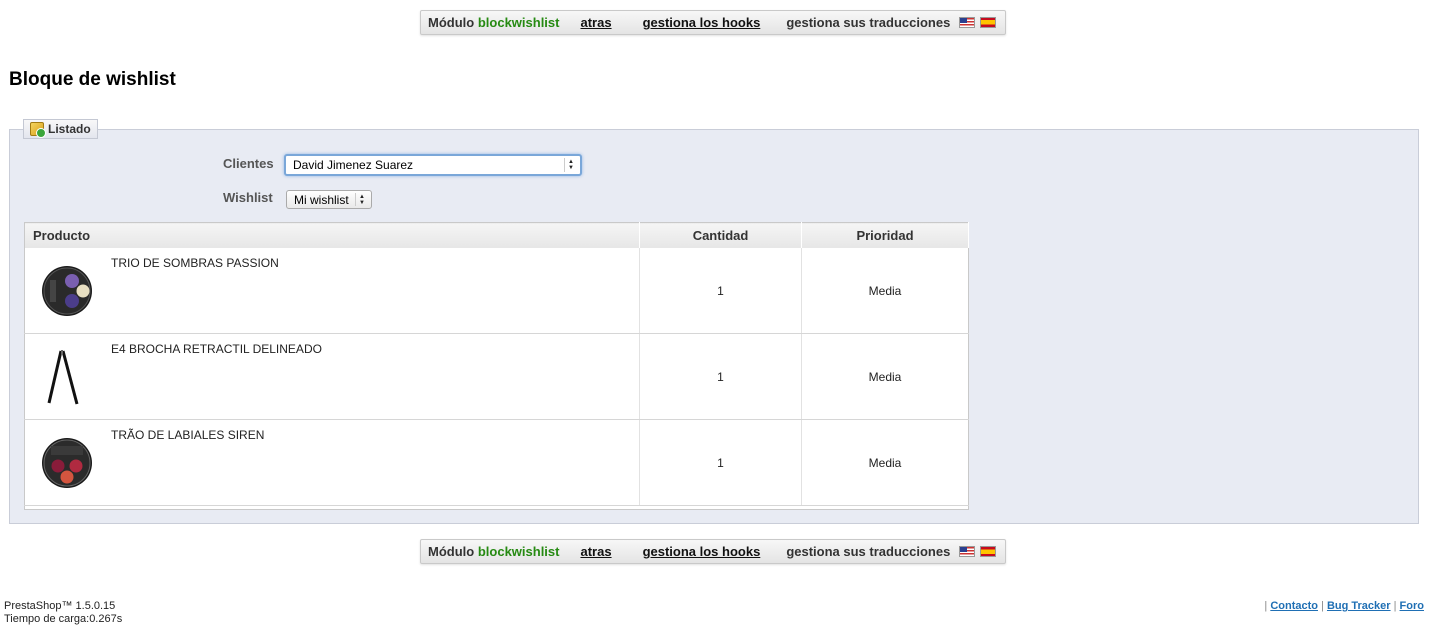 This screenshot has height=643, width=1434. Describe the element at coordinates (1294, 606) in the screenshot. I see `footer-link-contact: Contacto` at that location.